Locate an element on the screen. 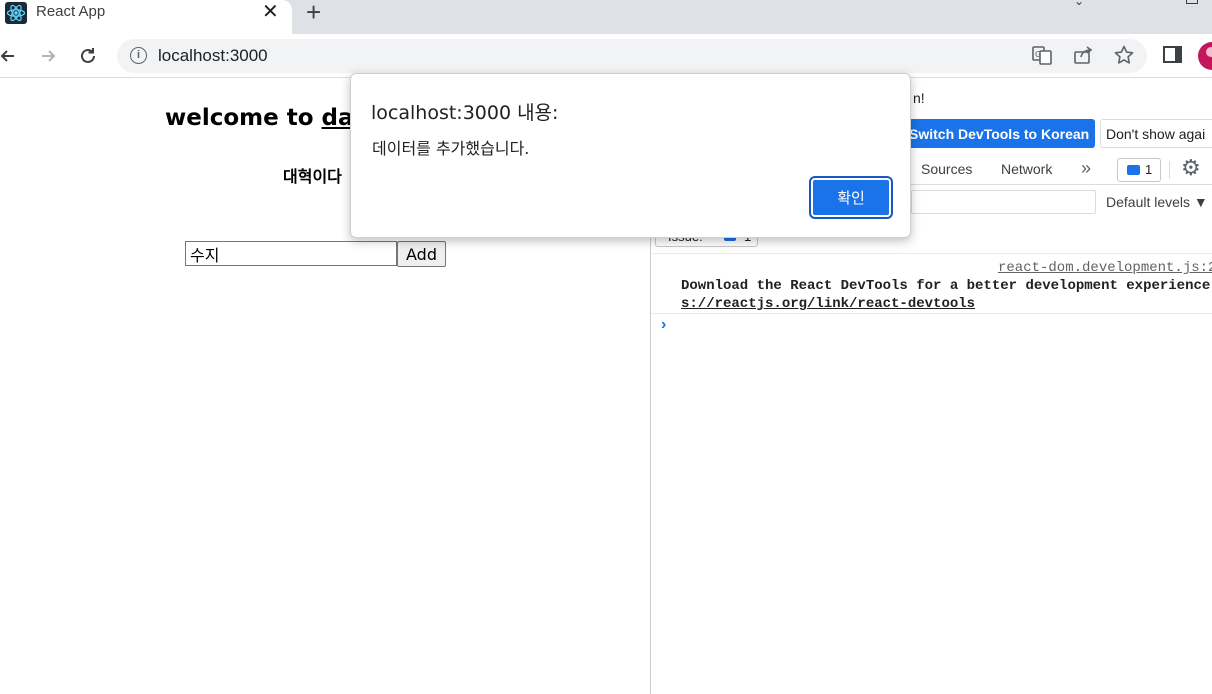 This screenshot has height=694, width=1212. dont-show-again-button: Don't show agai is located at coordinates (1156, 133).